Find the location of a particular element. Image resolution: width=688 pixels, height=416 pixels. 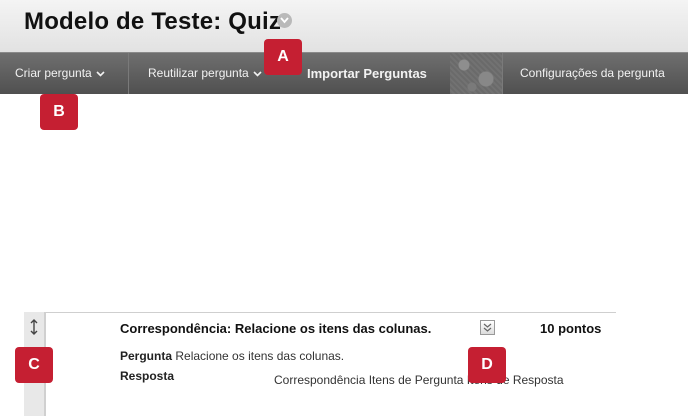

answer-row: Resposta is located at coordinates (147, 376).